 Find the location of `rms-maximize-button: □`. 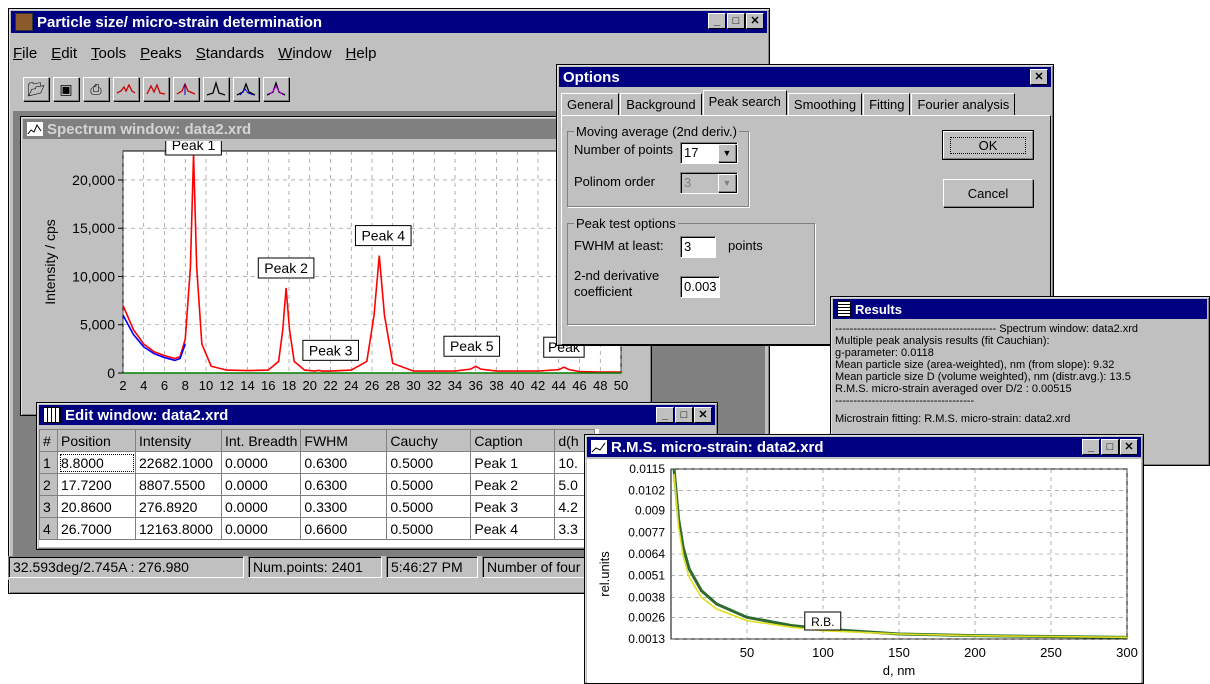

rms-maximize-button: □ is located at coordinates (1110, 447).